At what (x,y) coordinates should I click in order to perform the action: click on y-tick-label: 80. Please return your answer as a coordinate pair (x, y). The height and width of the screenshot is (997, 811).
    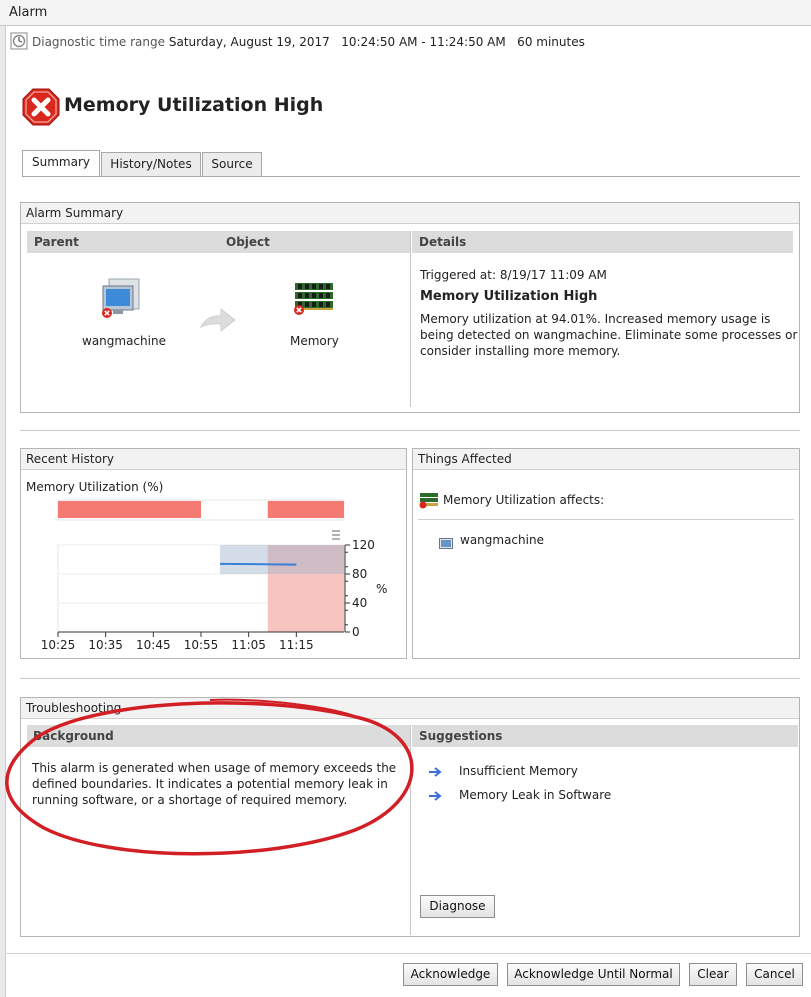
    Looking at the image, I should click on (359, 574).